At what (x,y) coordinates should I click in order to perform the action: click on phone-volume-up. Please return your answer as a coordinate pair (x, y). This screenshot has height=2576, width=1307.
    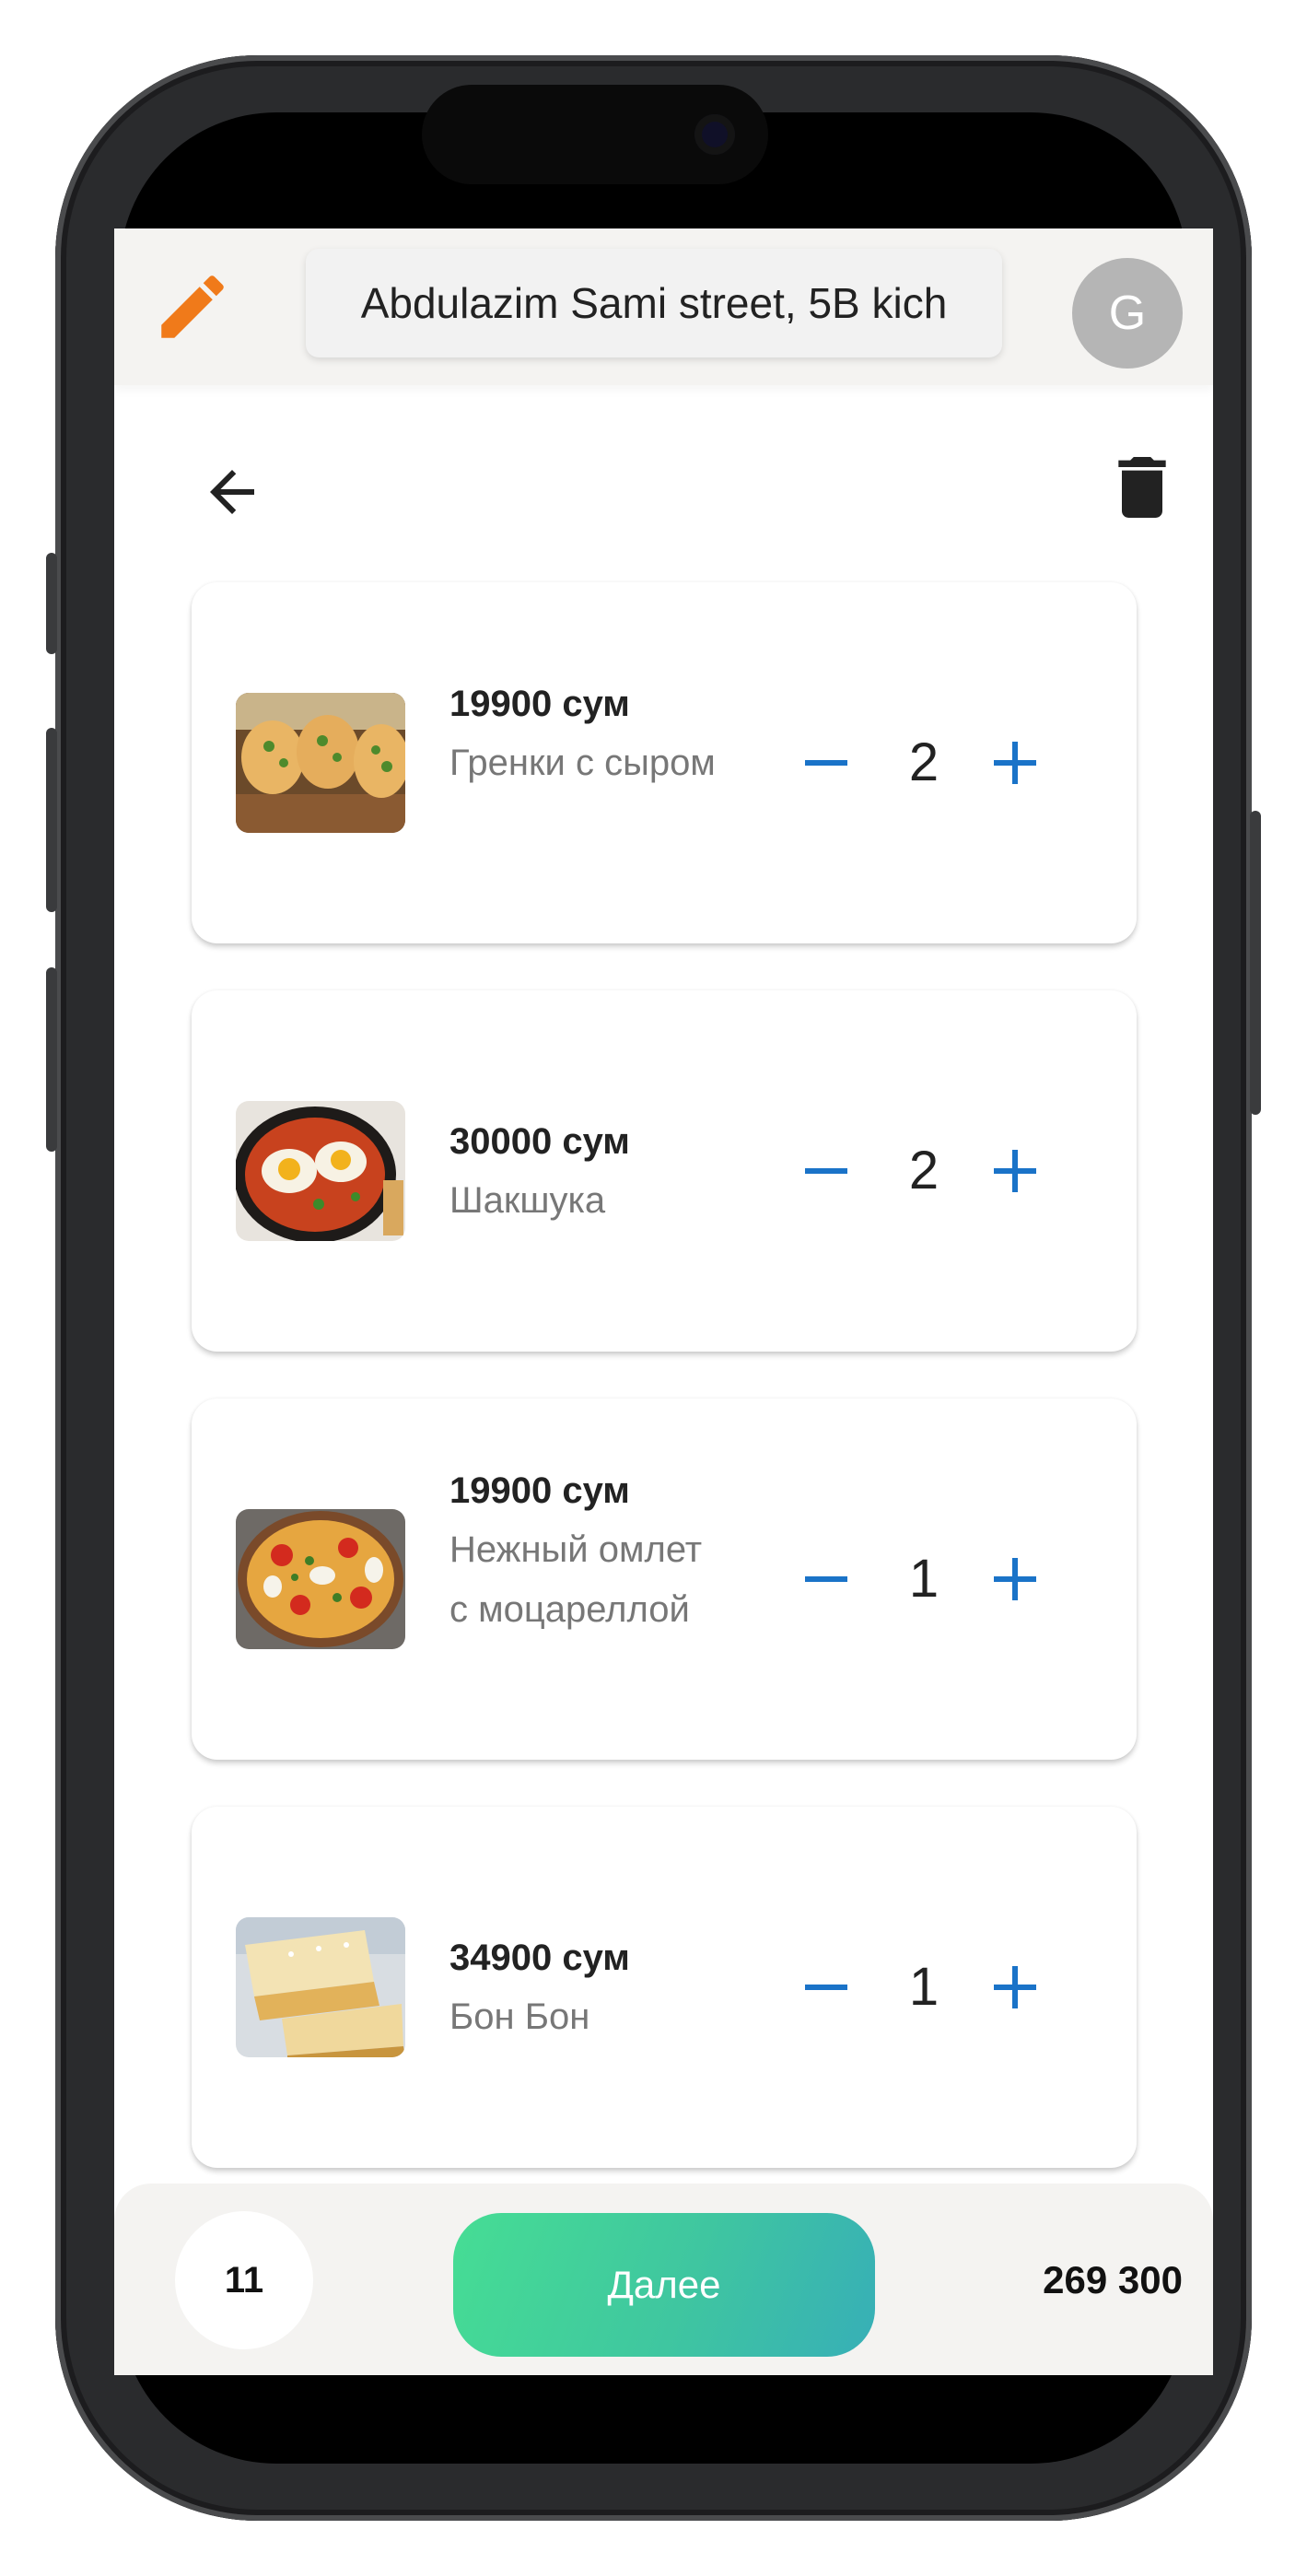
    Looking at the image, I should click on (52, 820).